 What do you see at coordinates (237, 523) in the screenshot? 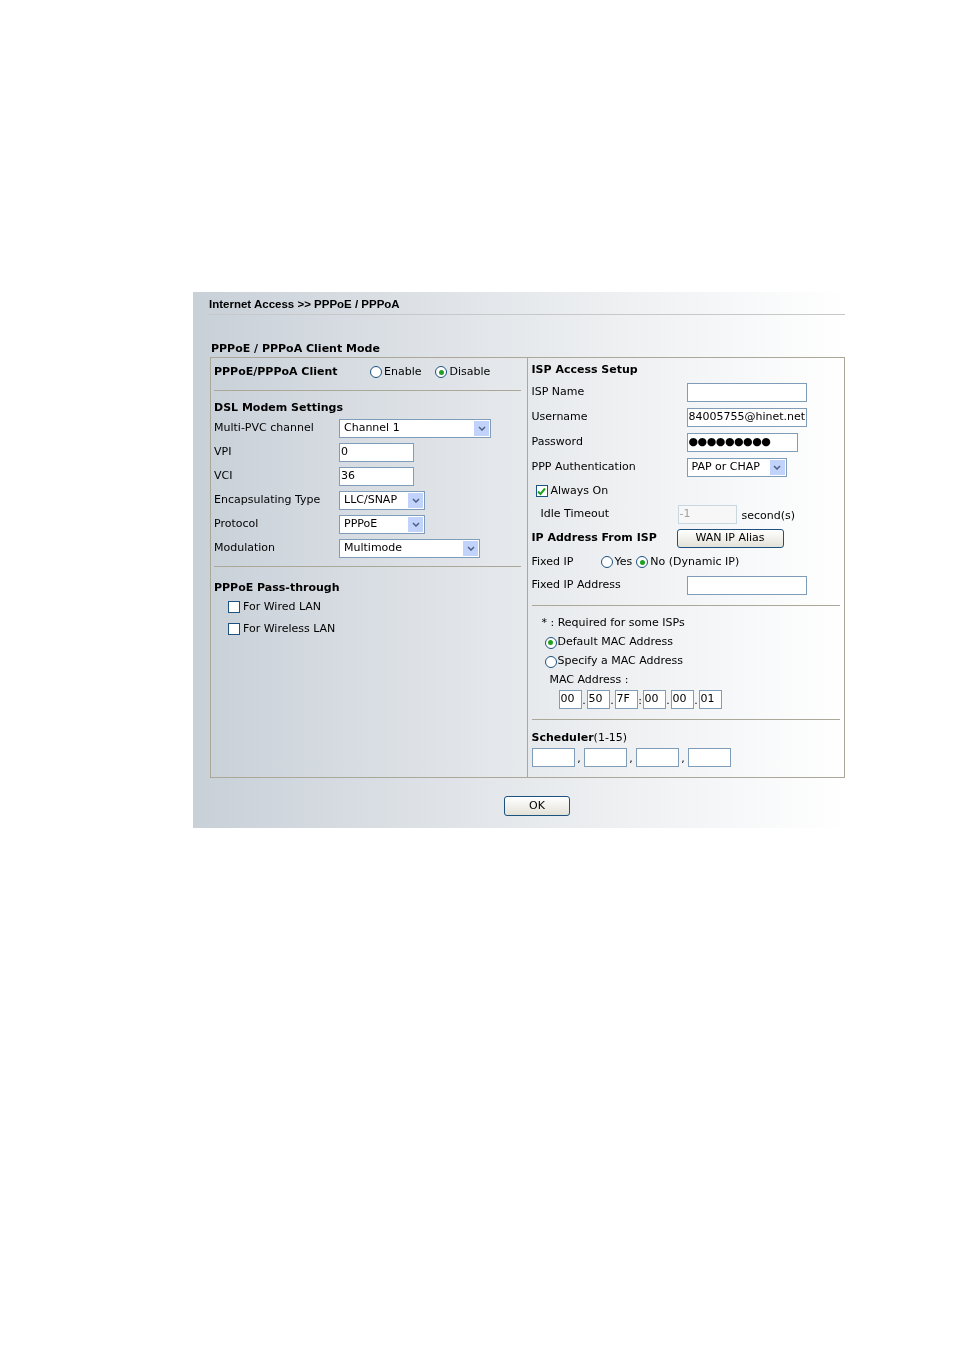
I see `field-label: Protocol` at bounding box center [237, 523].